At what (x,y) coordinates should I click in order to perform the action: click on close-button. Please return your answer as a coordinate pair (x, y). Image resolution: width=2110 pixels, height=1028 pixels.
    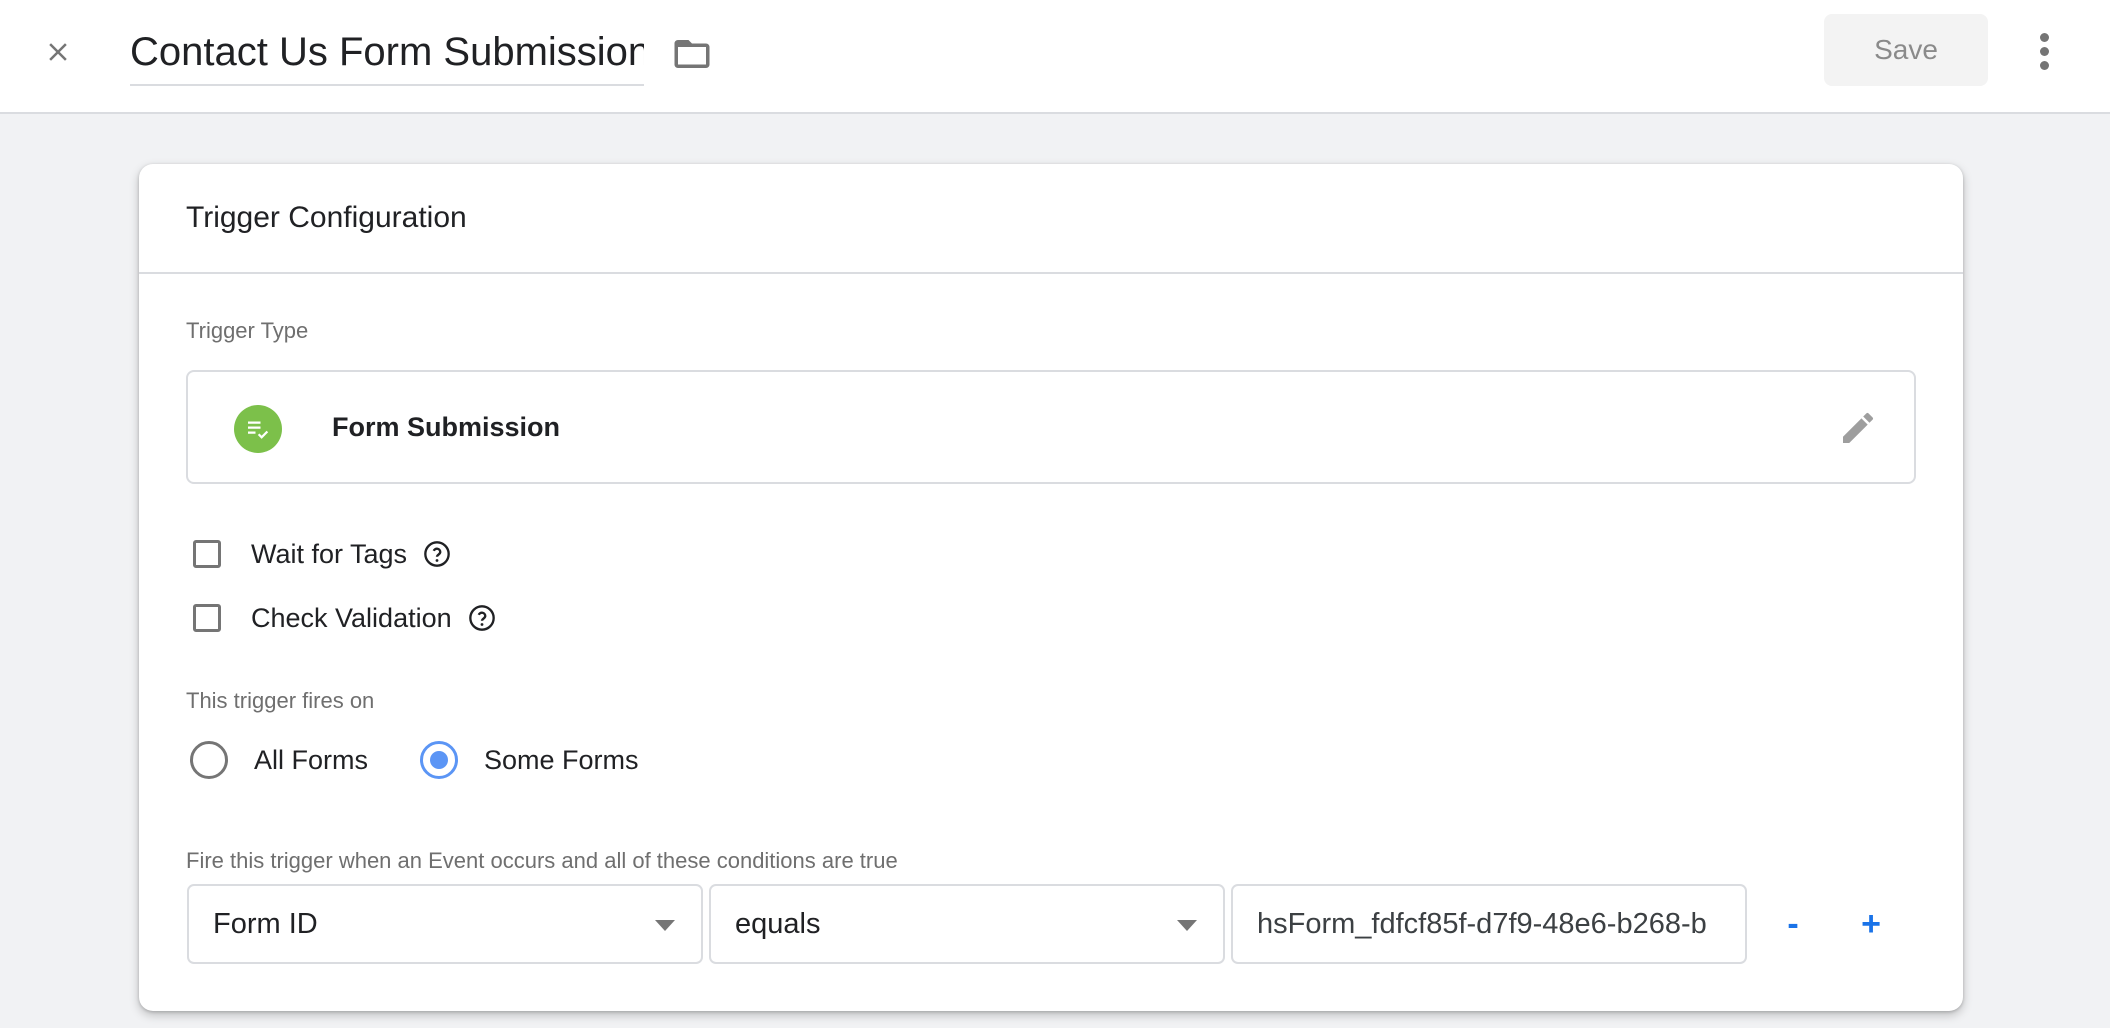
    Looking at the image, I should click on (58, 52).